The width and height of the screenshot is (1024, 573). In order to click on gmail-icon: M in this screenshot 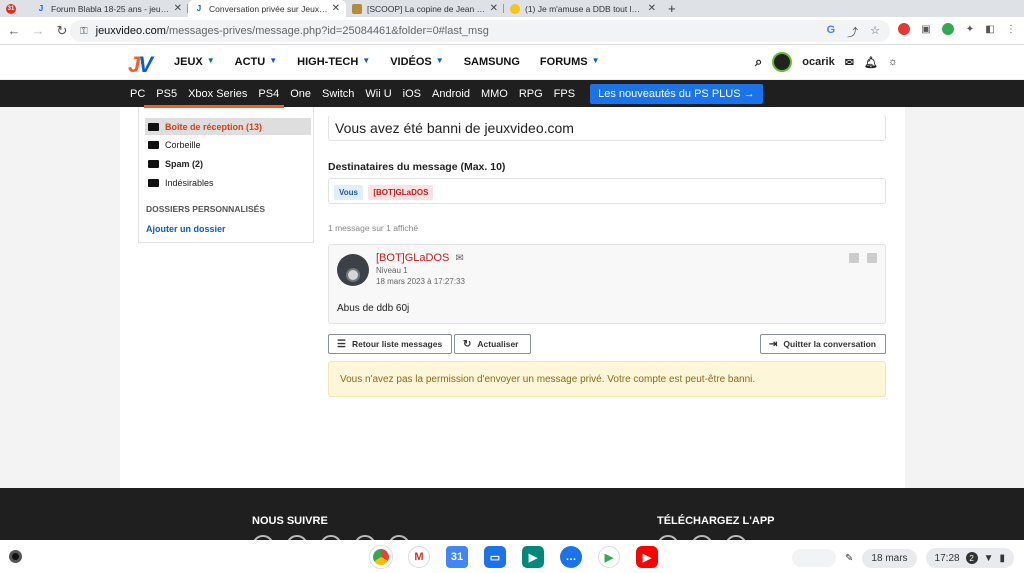, I will do `click(419, 557)`.